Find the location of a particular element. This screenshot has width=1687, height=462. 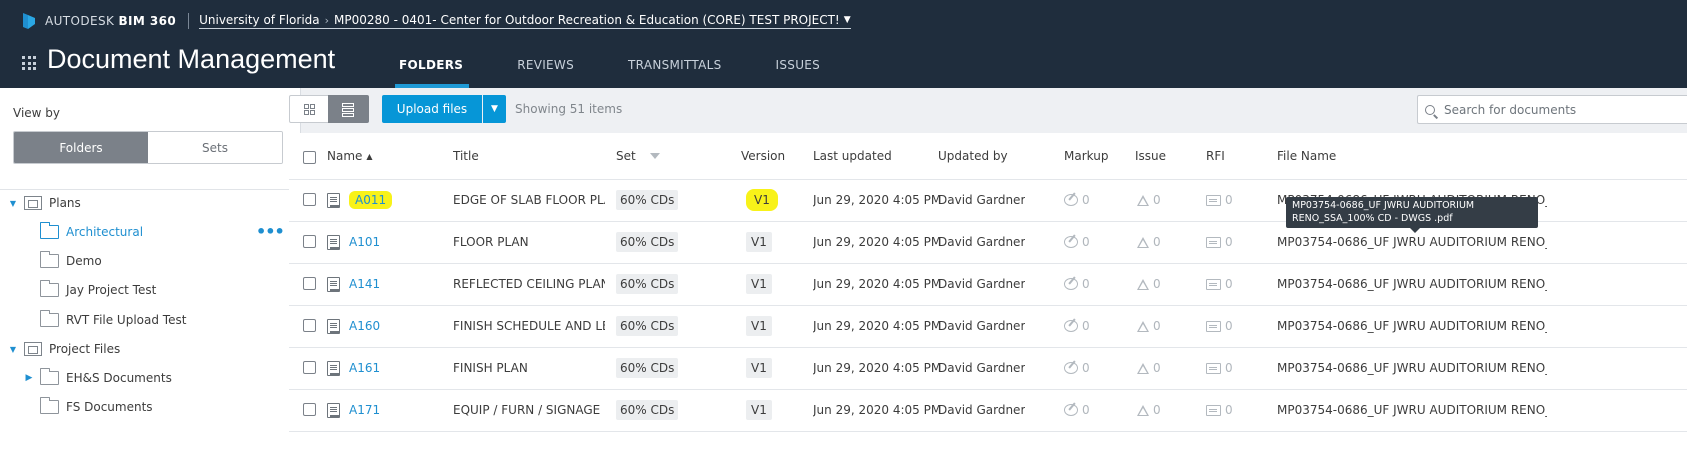

document-name-link: A160 is located at coordinates (364, 326).